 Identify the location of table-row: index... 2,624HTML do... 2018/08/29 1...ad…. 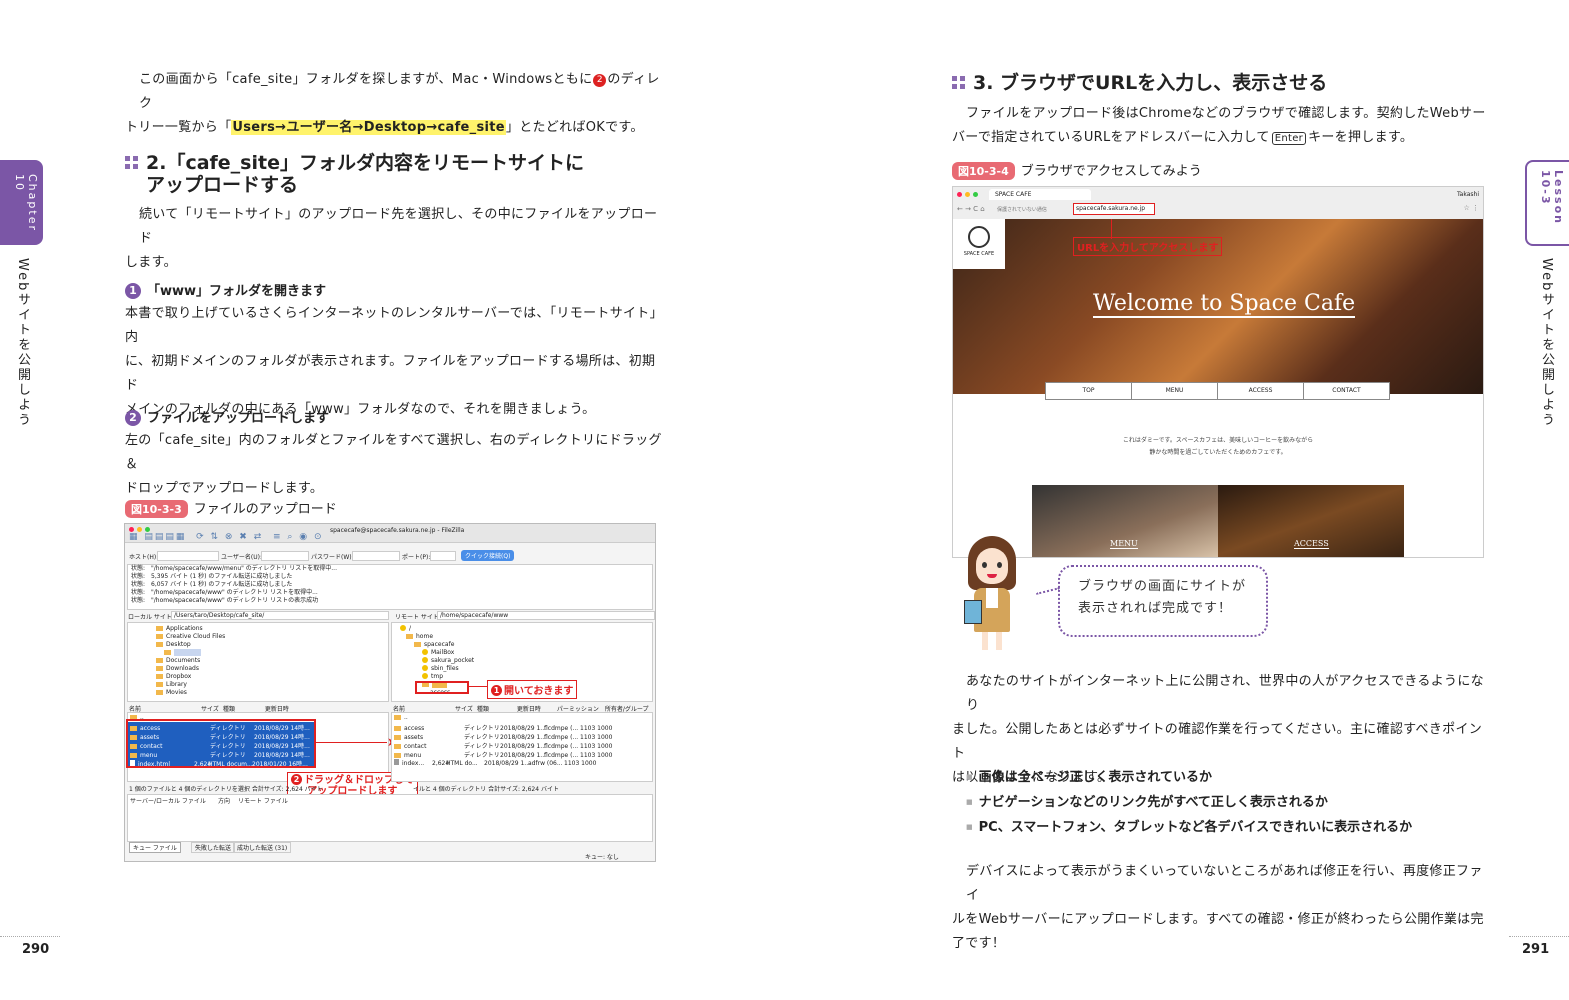
(495, 763).